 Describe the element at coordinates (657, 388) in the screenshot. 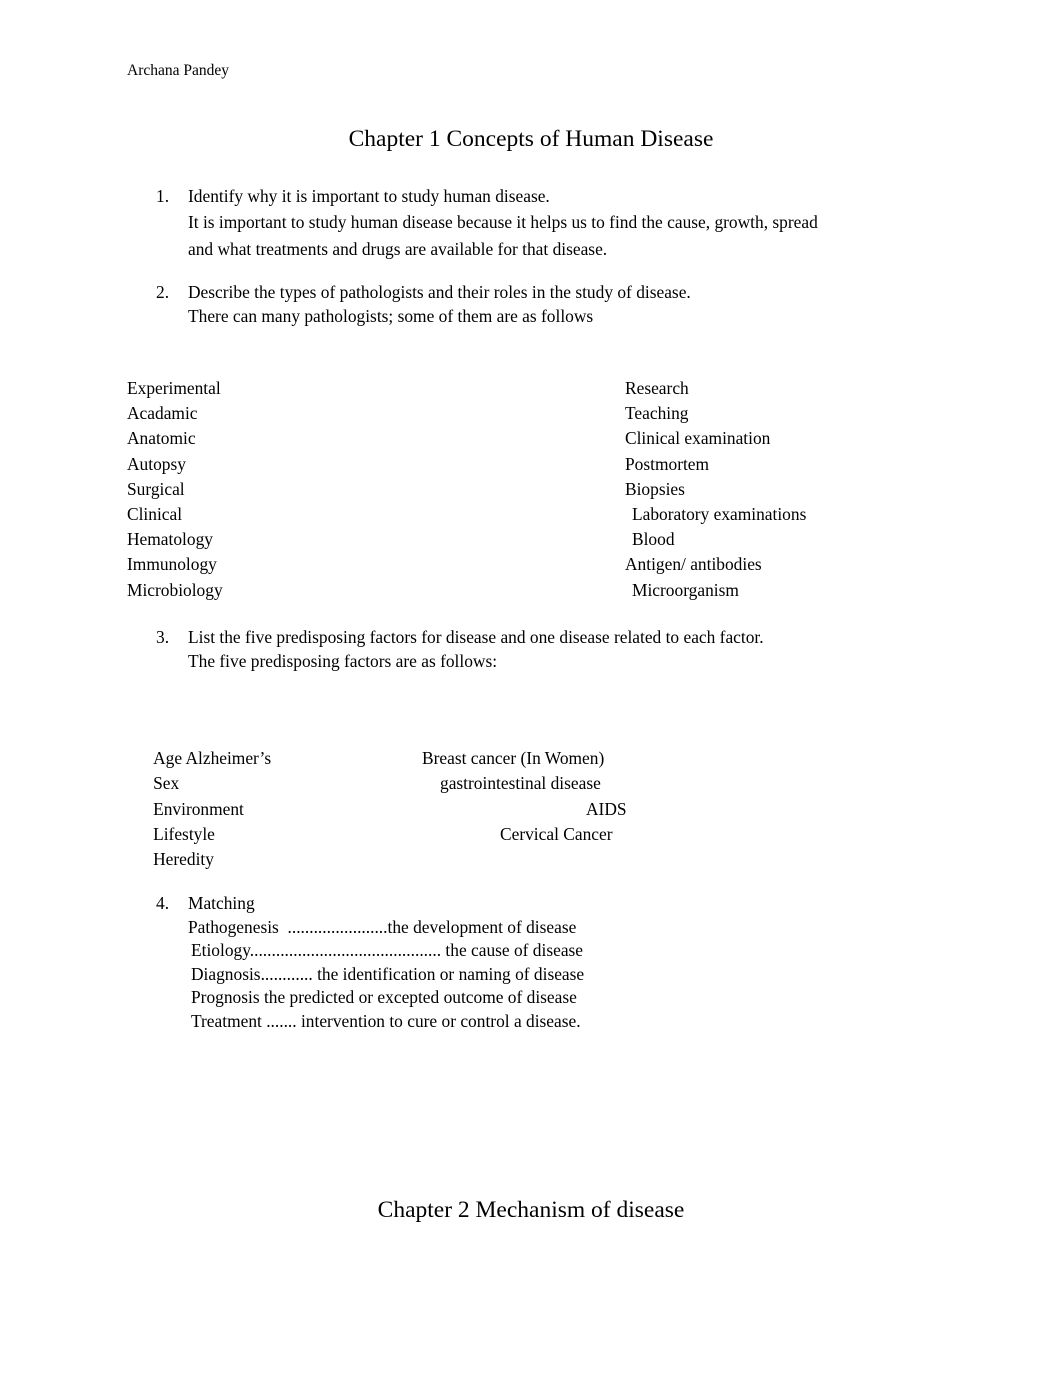

I see `pathologist-role: Research` at that location.